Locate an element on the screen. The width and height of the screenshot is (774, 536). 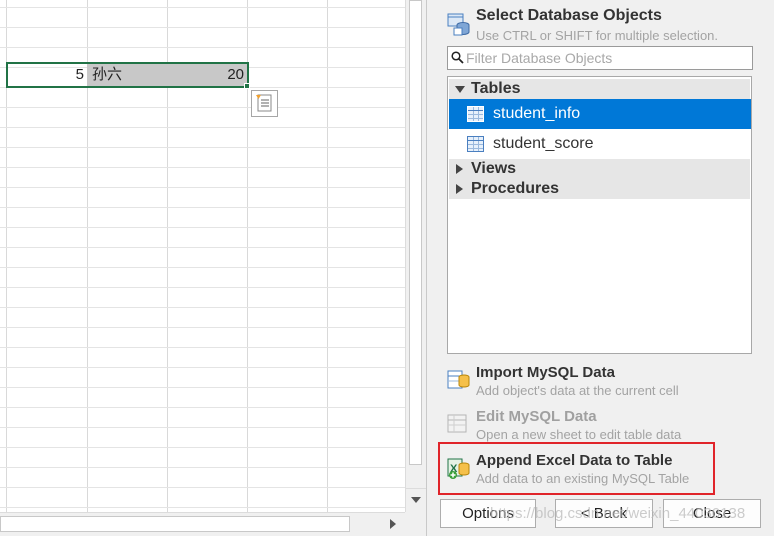
action-title: Import MySQL Data is located at coordinates (545, 372).